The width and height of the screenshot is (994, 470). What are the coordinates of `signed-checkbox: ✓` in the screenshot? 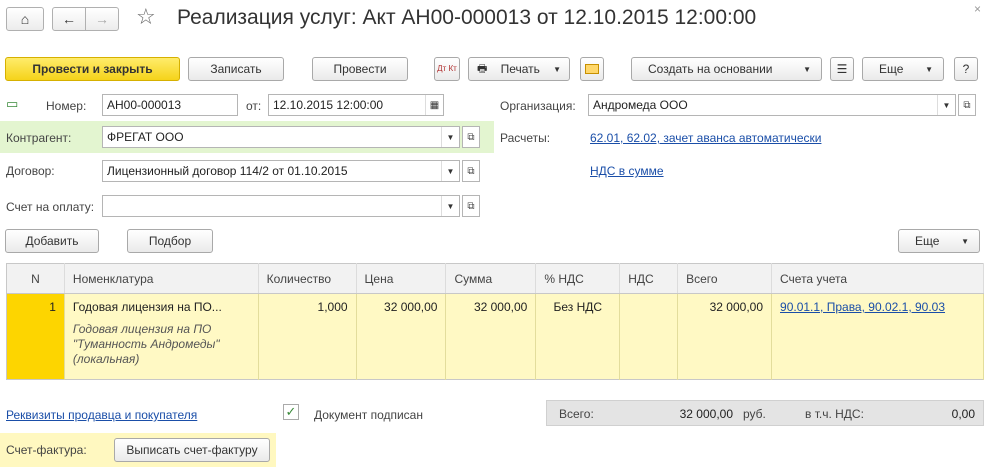 It's located at (291, 412).